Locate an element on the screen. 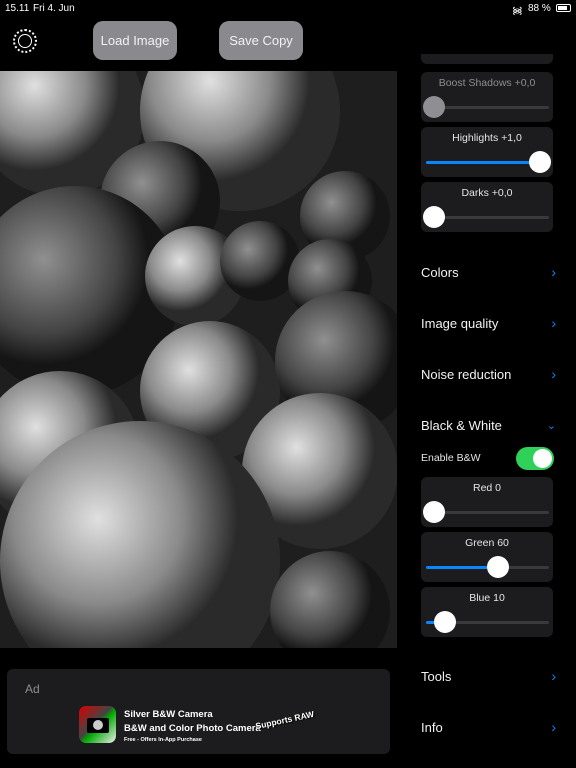  slider-label: Green 60 is located at coordinates (487, 543).